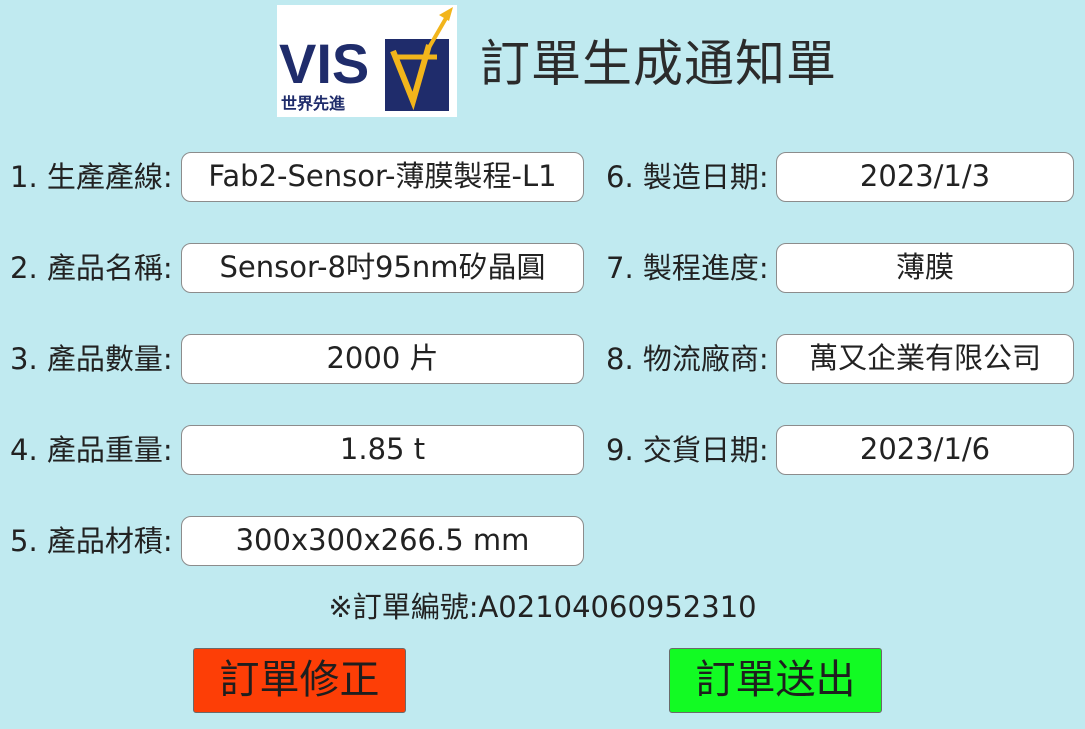 The image size is (1085, 729). I want to click on field-logistics-vendor: 萬又企業有限公司, so click(925, 359).